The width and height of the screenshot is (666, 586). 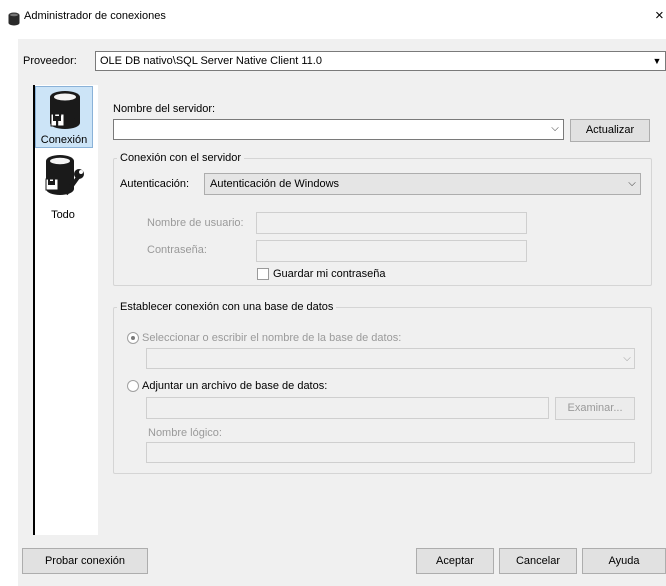 I want to click on logical-name-label: Nombre lógico:, so click(x=185, y=433).